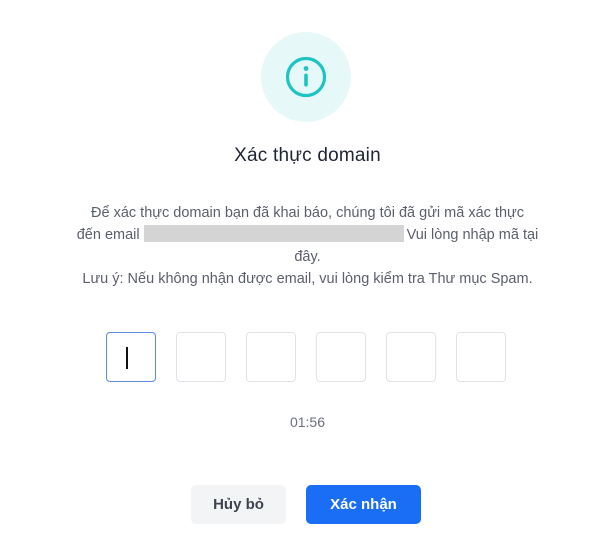 The height and width of the screenshot is (552, 615). What do you see at coordinates (307, 422) in the screenshot?
I see `countdown-timer: 01:56` at bounding box center [307, 422].